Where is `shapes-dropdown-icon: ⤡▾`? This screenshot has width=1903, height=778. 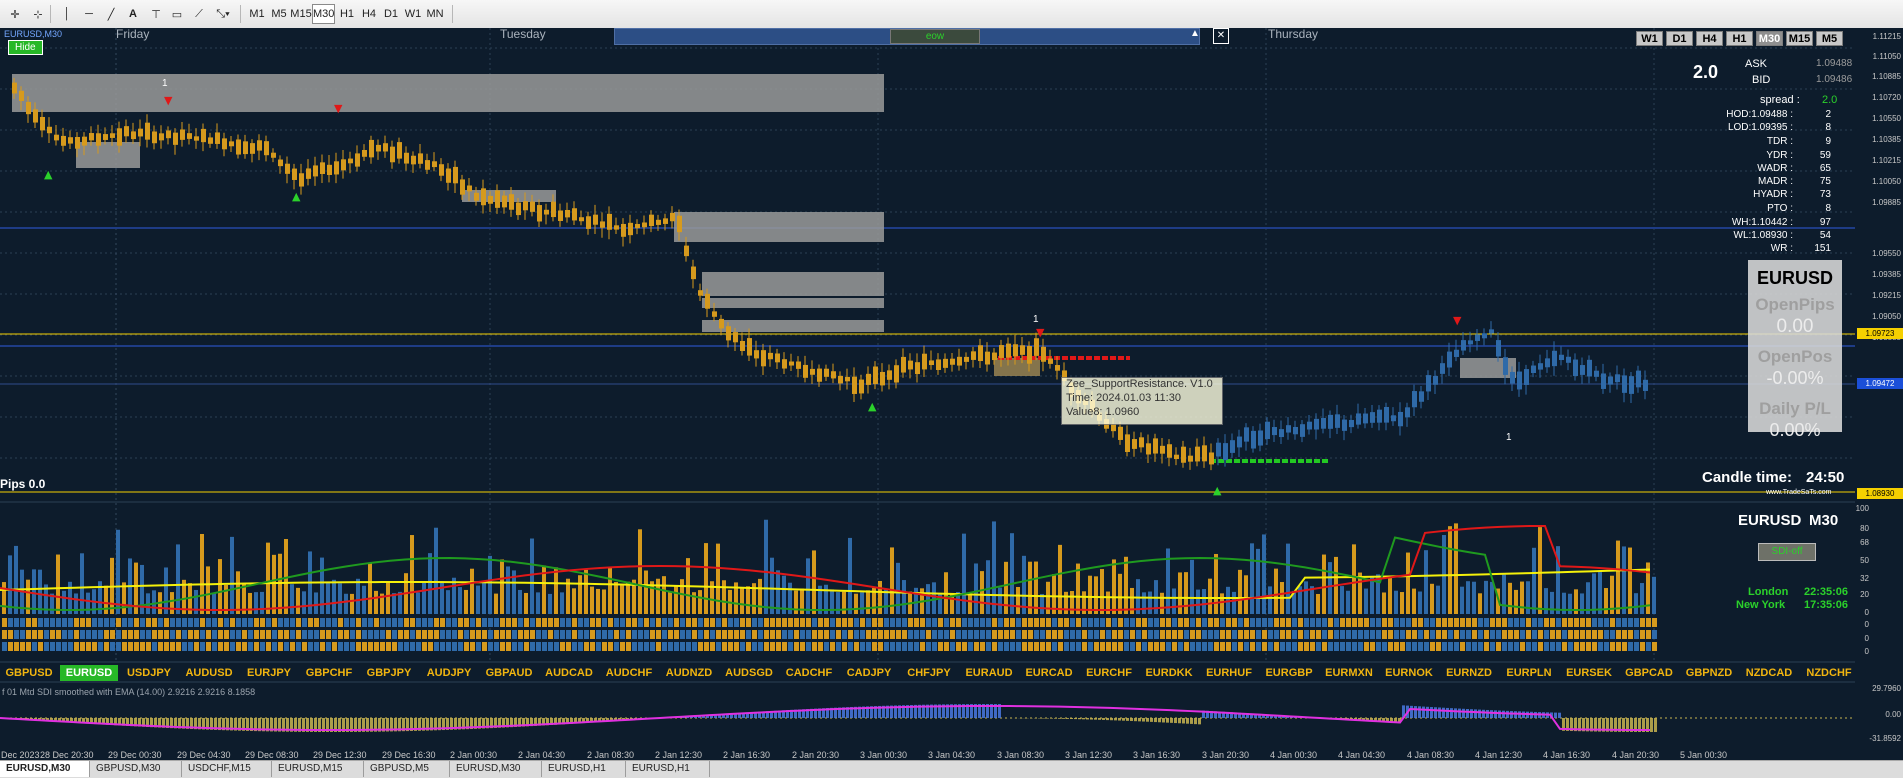
shapes-dropdown-icon: ⤡▾ is located at coordinates (223, 14).